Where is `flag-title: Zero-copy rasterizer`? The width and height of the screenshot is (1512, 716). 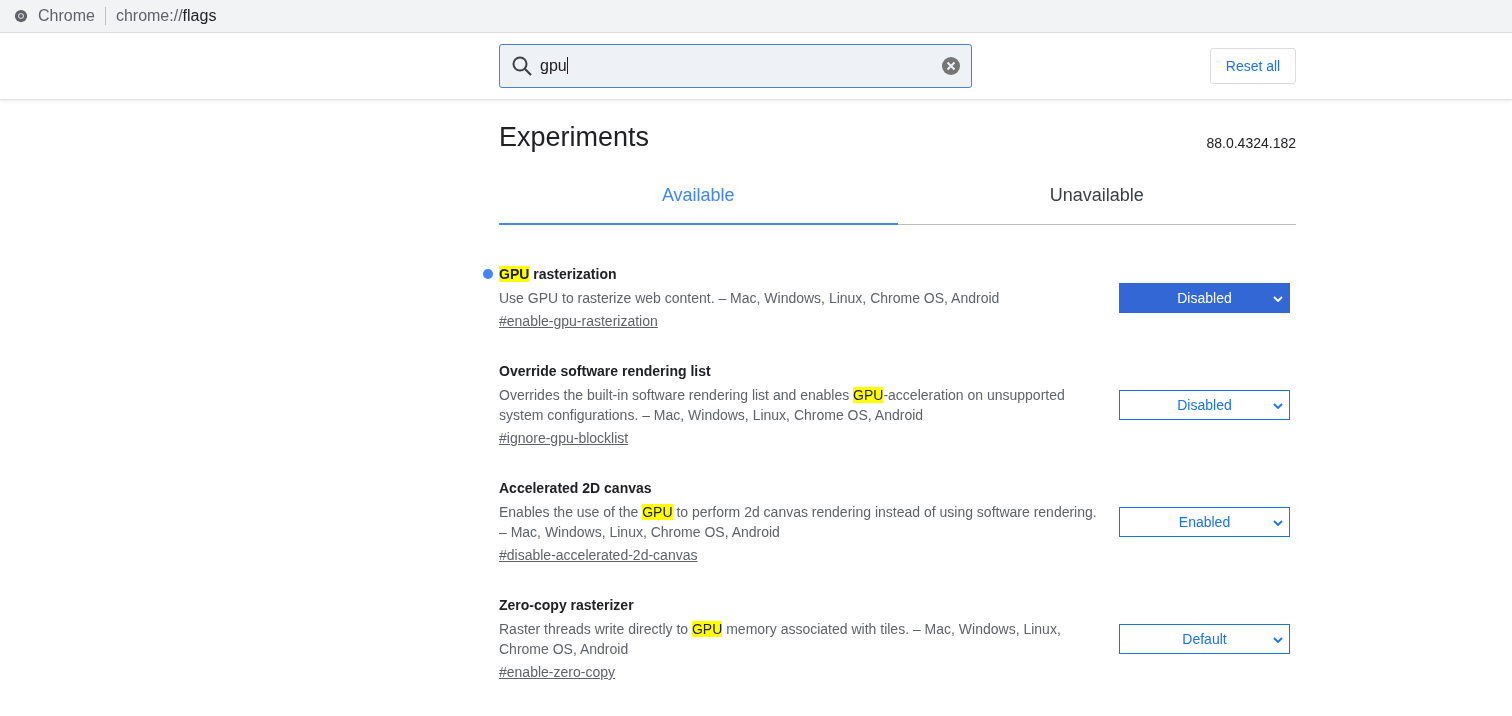 flag-title: Zero-copy rasterizer is located at coordinates (566, 605).